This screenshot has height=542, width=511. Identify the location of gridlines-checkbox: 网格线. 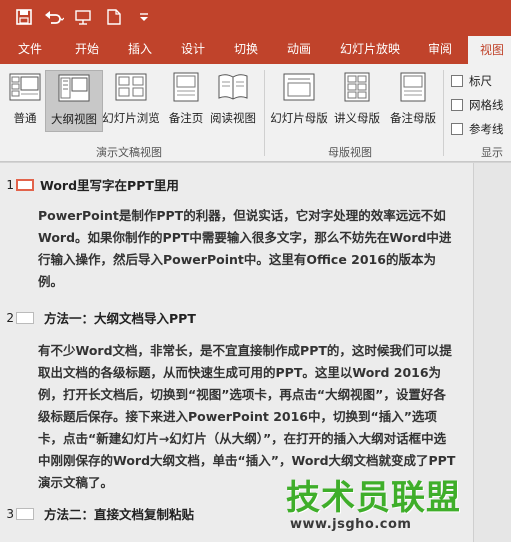
(477, 105).